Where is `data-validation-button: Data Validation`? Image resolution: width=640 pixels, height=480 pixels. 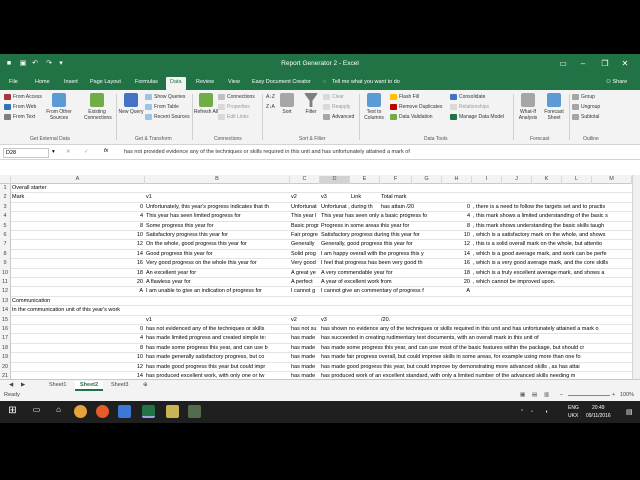
data-validation-button: Data Validation is located at coordinates (411, 117).